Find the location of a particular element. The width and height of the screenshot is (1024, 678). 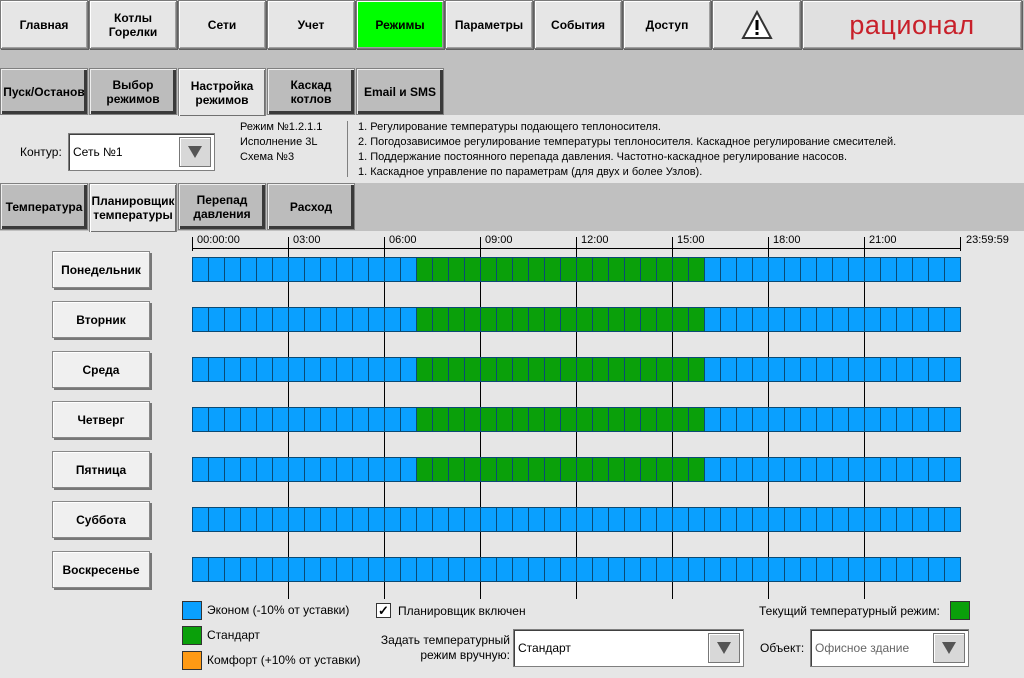

day-button: Вторник is located at coordinates (101, 319).